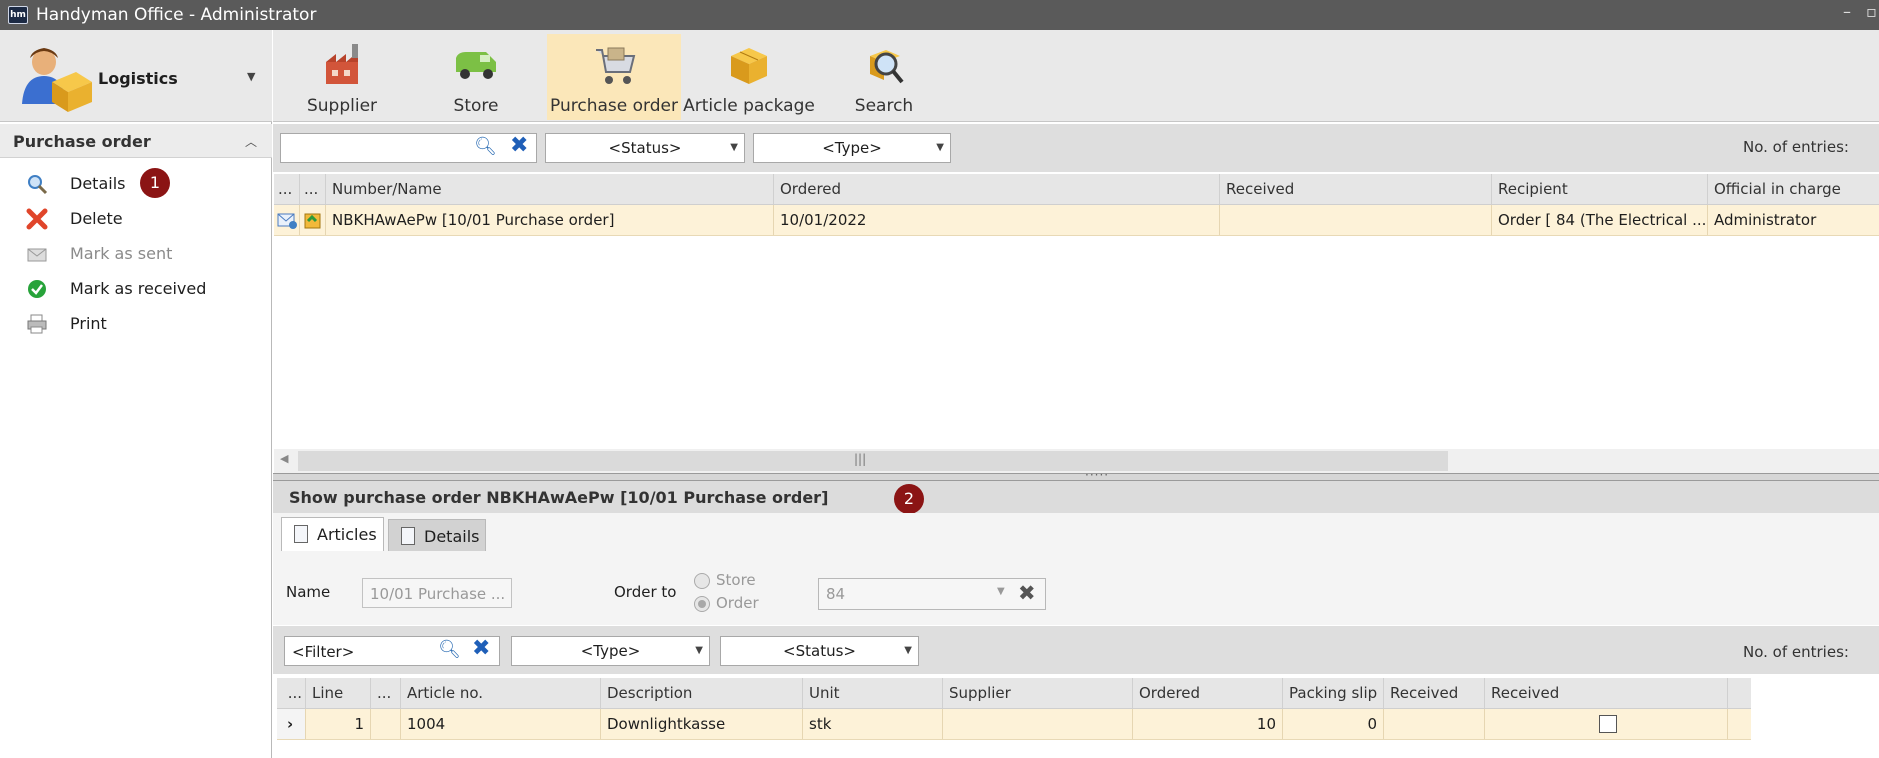 This screenshot has height=758, width=1879. What do you see at coordinates (1765, 220) in the screenshot?
I see `cell-official: Administrator` at bounding box center [1765, 220].